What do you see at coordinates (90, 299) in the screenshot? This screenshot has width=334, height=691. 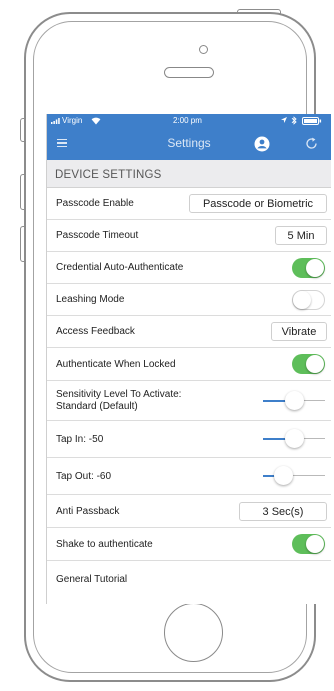 I see `leashing-mode-label: Leashing Mode` at bounding box center [90, 299].